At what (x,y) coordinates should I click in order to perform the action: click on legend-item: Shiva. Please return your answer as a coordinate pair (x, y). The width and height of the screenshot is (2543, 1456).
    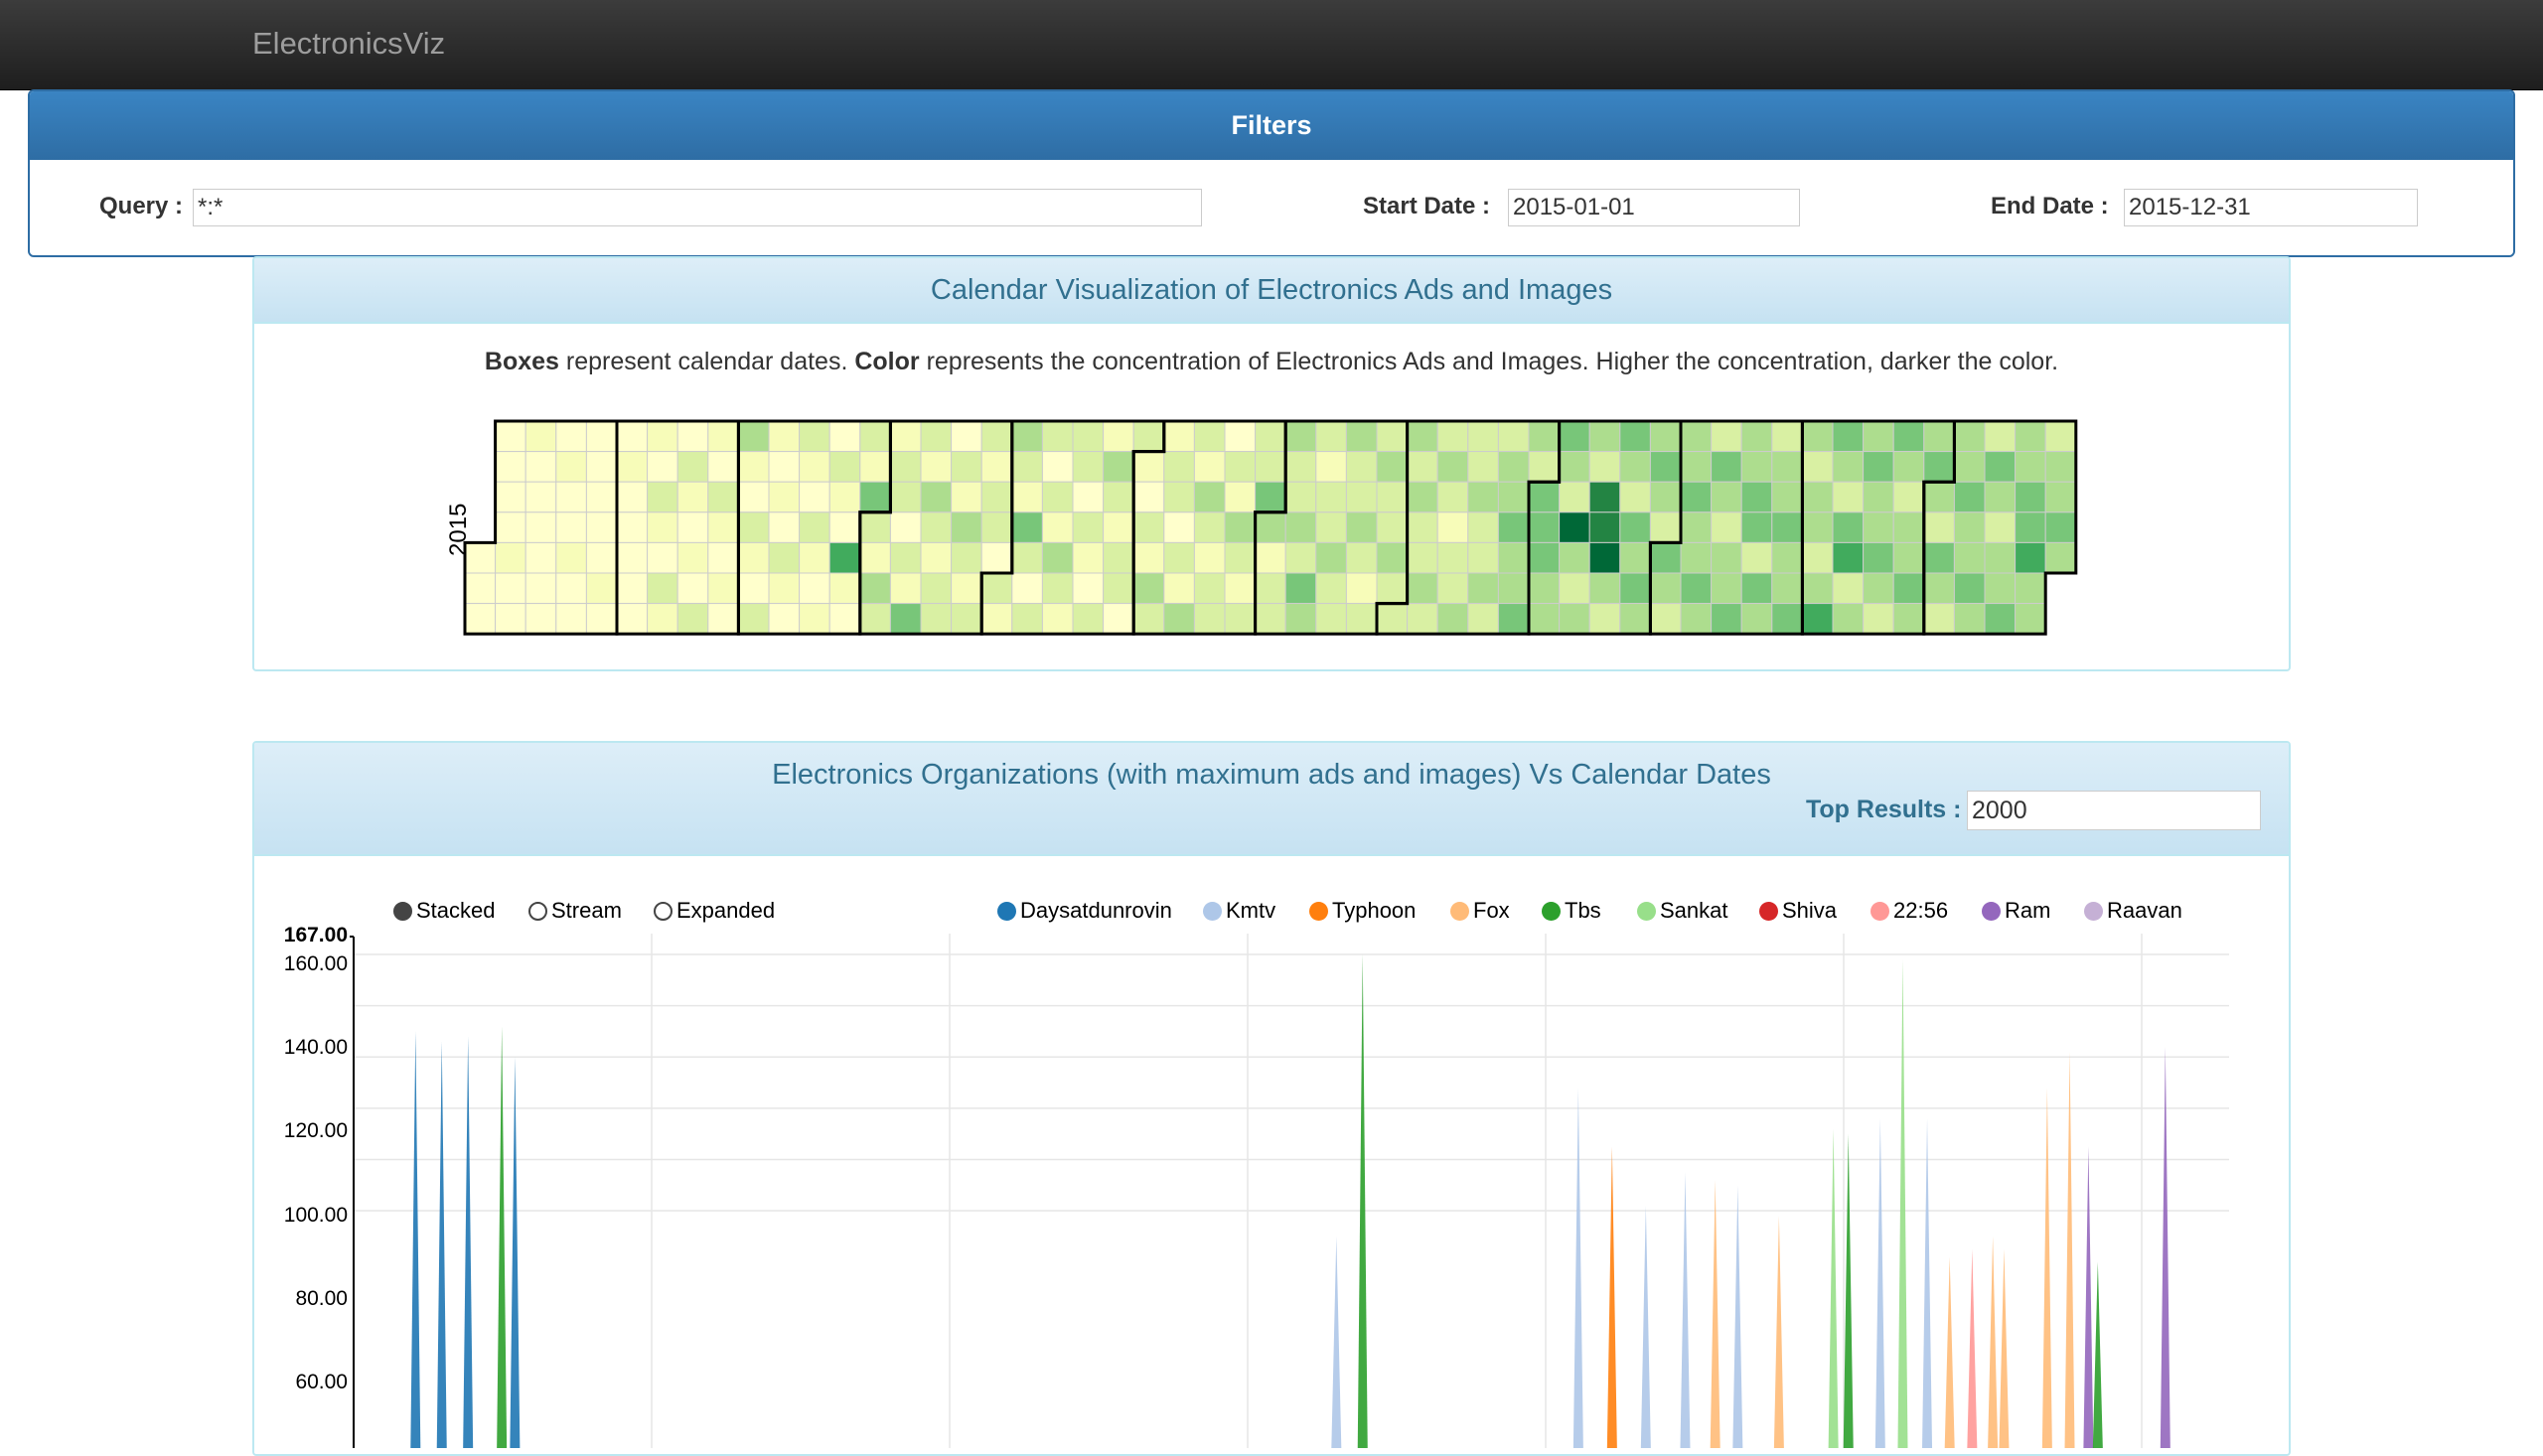
    Looking at the image, I should click on (1798, 911).